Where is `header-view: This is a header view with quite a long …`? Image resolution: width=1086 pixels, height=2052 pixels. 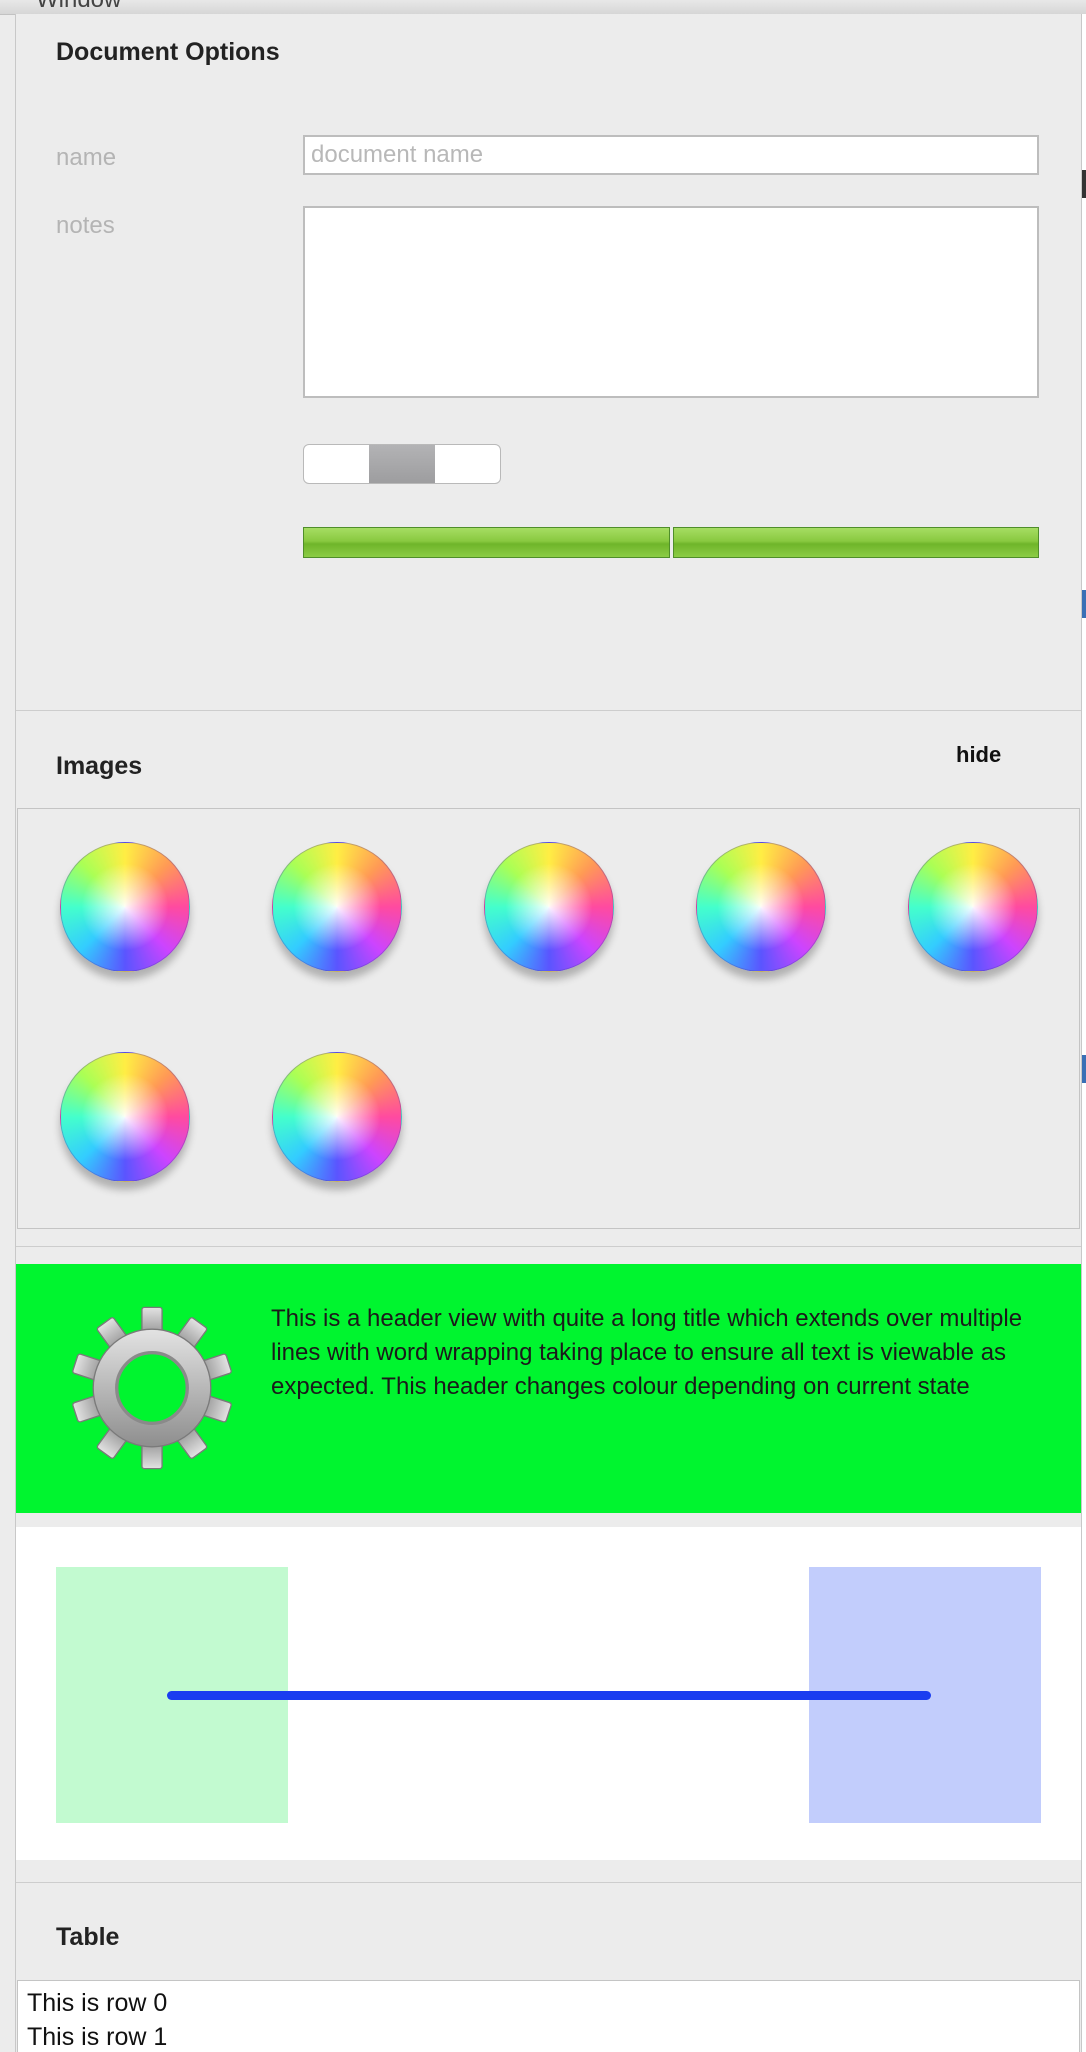 header-view: This is a header view with quite a long … is located at coordinates (548, 1388).